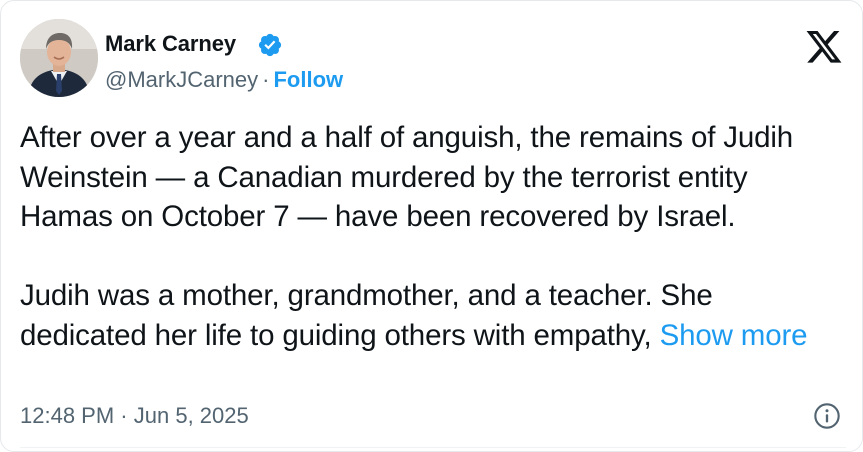 The width and height of the screenshot is (863, 452). Describe the element at coordinates (191, 415) in the screenshot. I see `tweet-date: Jun 5, 2025` at that location.